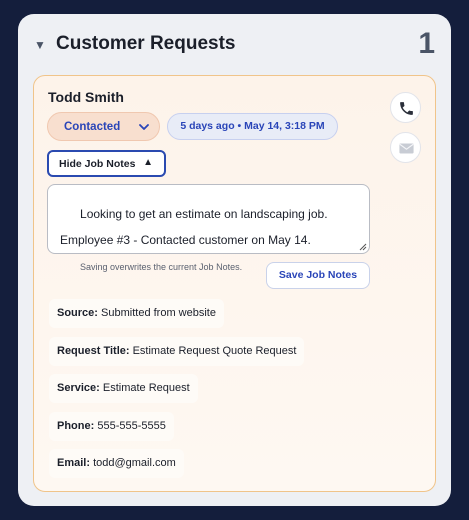 This screenshot has width=469, height=520. Describe the element at coordinates (158, 313) in the screenshot. I see `field-value: Submitted from website` at that location.